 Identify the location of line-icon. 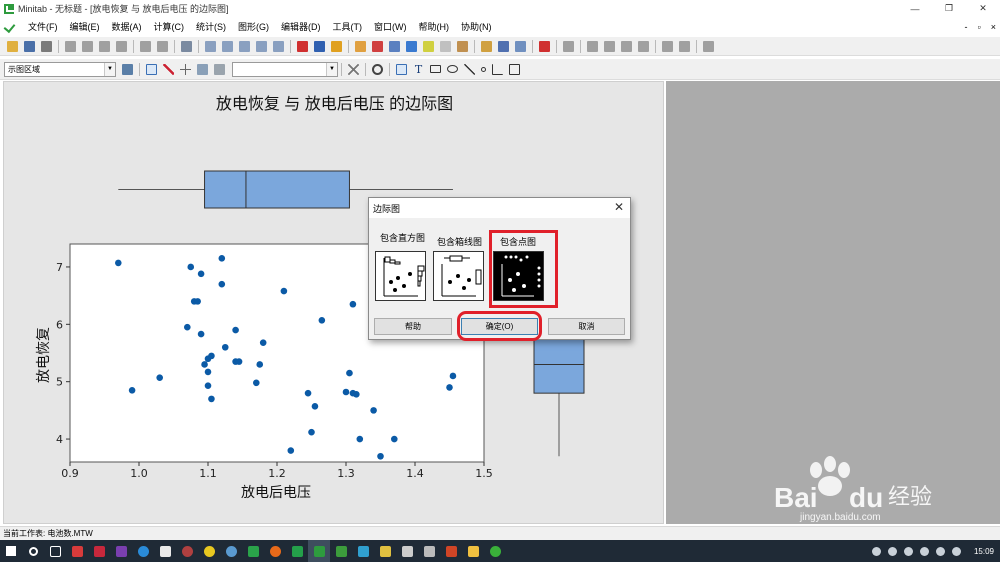
(469, 69).